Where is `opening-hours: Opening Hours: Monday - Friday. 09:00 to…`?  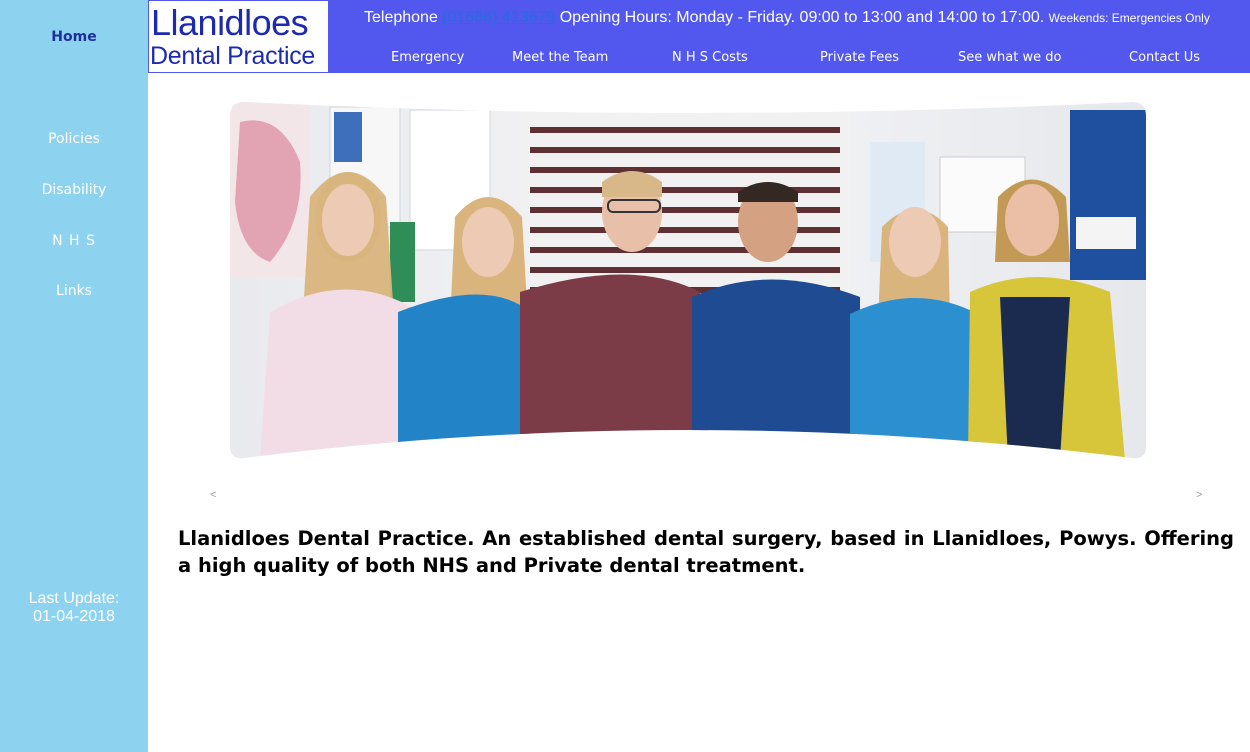
opening-hours: Opening Hours: Monday - Friday. 09:00 to… is located at coordinates (802, 17).